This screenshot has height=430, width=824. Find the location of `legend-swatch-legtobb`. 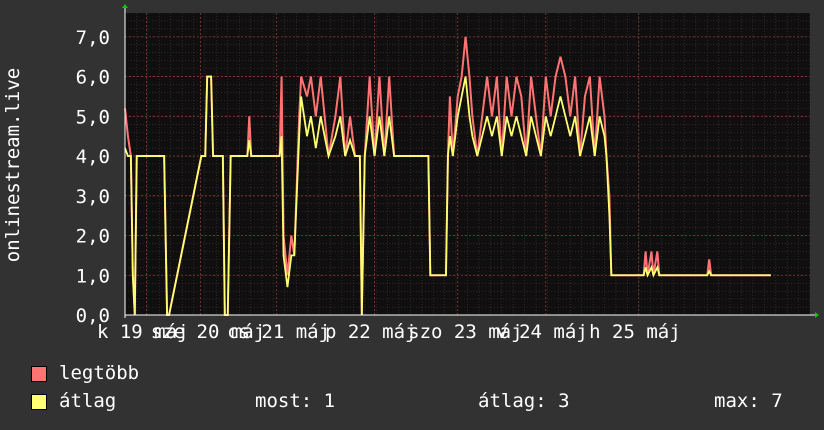

legend-swatch-legtobb is located at coordinates (39, 374).